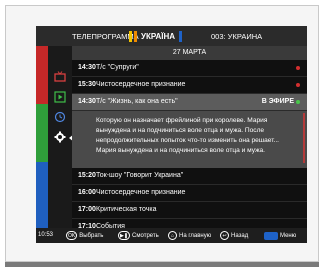 This screenshot has height=273, width=325. Describe the element at coordinates (288, 235) in the screenshot. I see `menu-label: Меню` at that location.